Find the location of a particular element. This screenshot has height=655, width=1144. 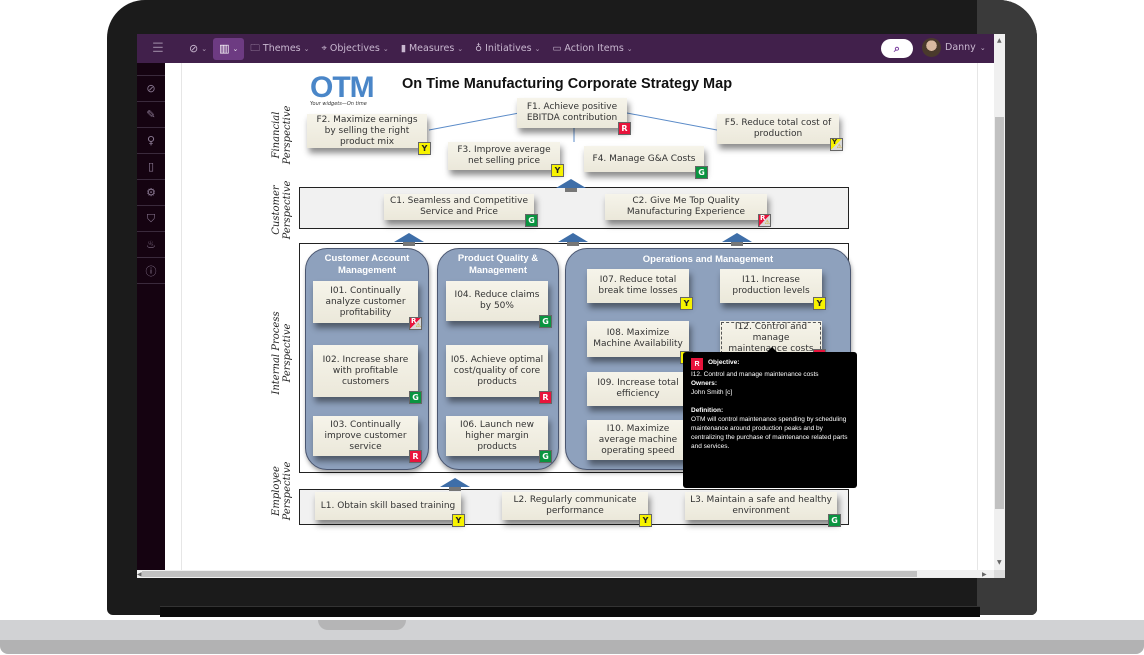

objective-i06: I06. Launch new higher margin products G is located at coordinates (499, 439).